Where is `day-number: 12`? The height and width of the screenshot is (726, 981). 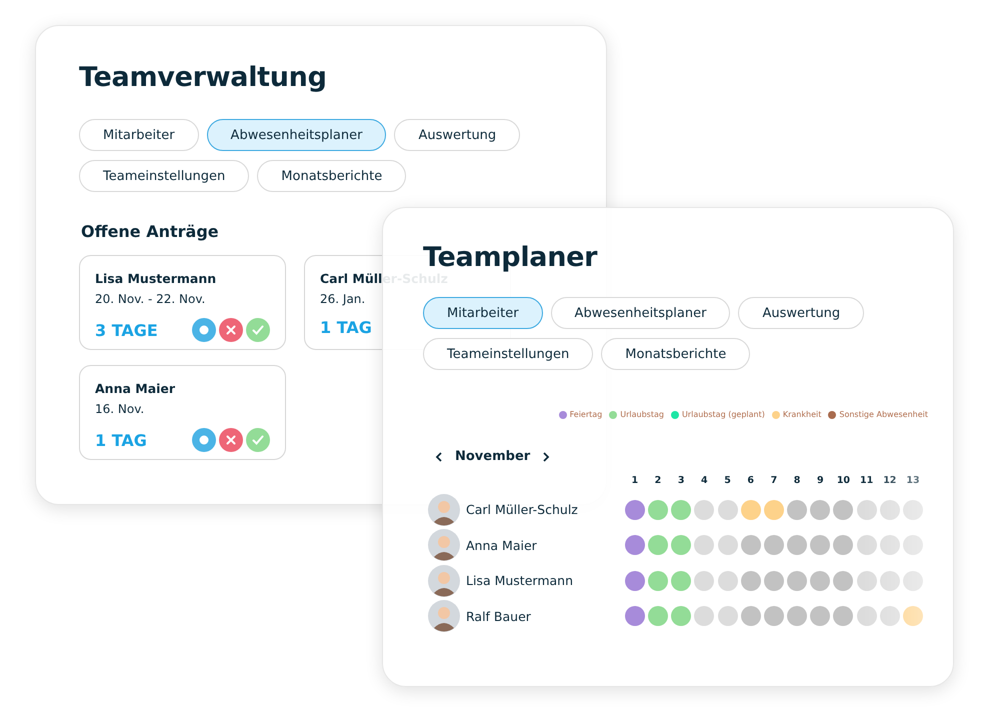
day-number: 12 is located at coordinates (890, 480).